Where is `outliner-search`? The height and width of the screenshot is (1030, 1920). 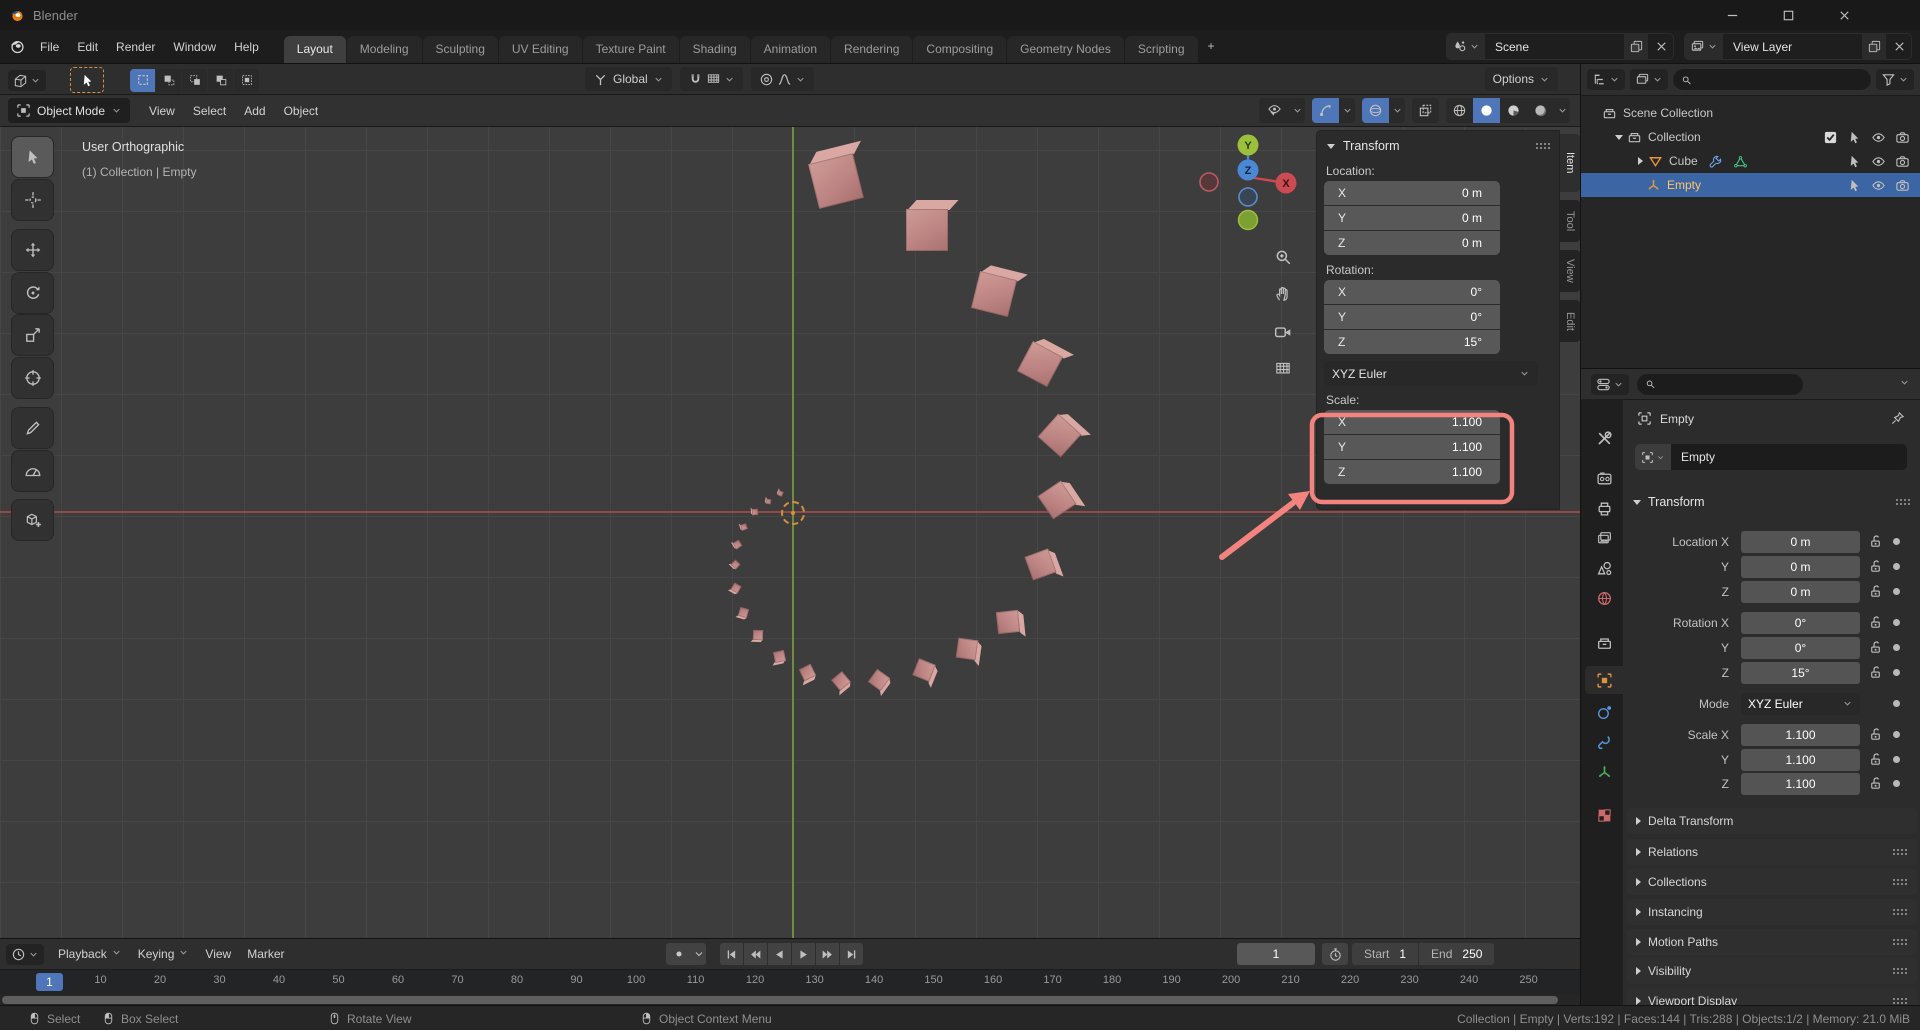
outliner-search is located at coordinates (1772, 79).